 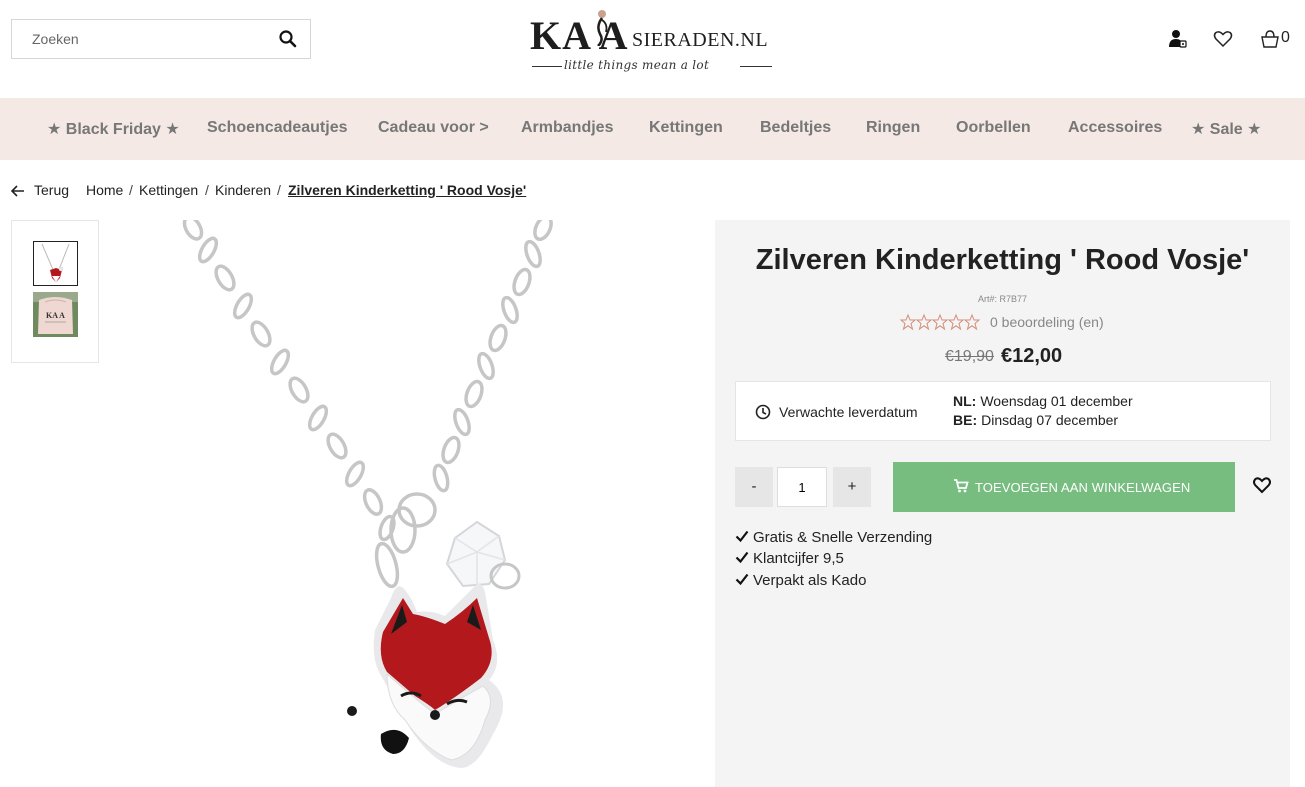 What do you see at coordinates (848, 412) in the screenshot?
I see `delivery-label: Verwachte leverdatum` at bounding box center [848, 412].